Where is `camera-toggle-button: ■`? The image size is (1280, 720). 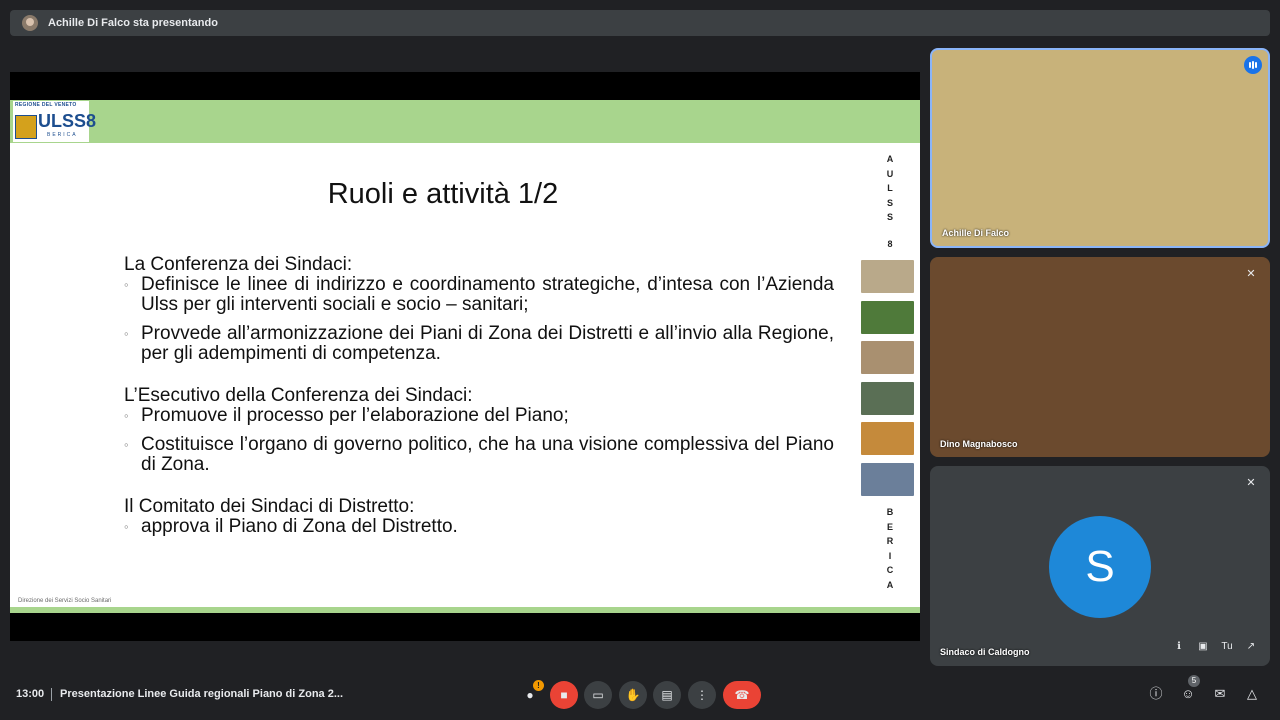 camera-toggle-button: ■ is located at coordinates (564, 695).